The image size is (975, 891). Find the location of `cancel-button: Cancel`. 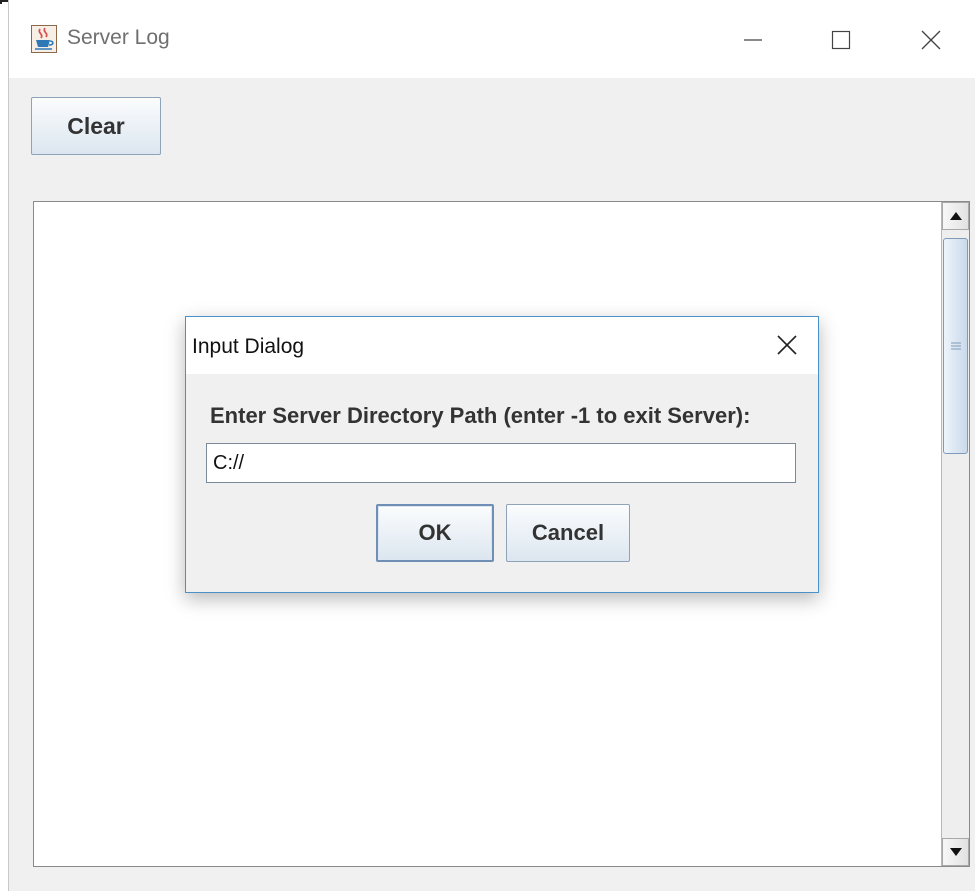

cancel-button: Cancel is located at coordinates (568, 533).